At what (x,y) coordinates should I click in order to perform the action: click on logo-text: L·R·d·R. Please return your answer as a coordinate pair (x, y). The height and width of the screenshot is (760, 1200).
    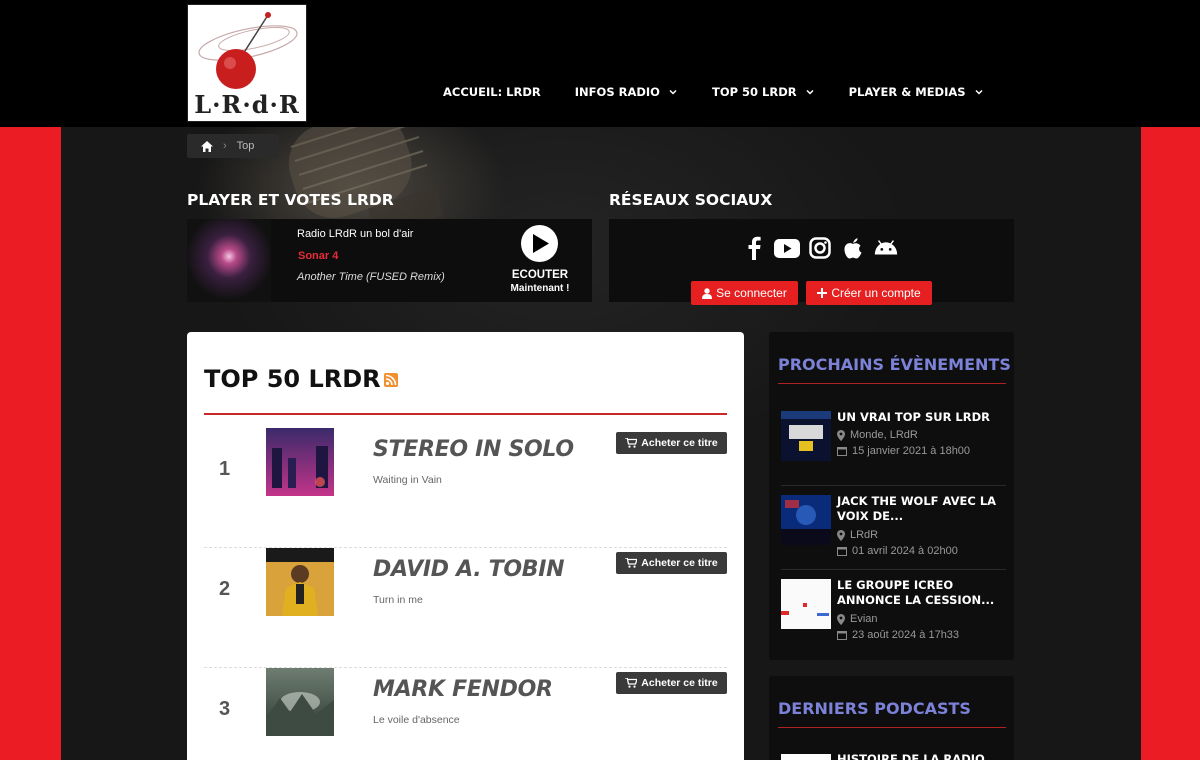
    Looking at the image, I should click on (247, 104).